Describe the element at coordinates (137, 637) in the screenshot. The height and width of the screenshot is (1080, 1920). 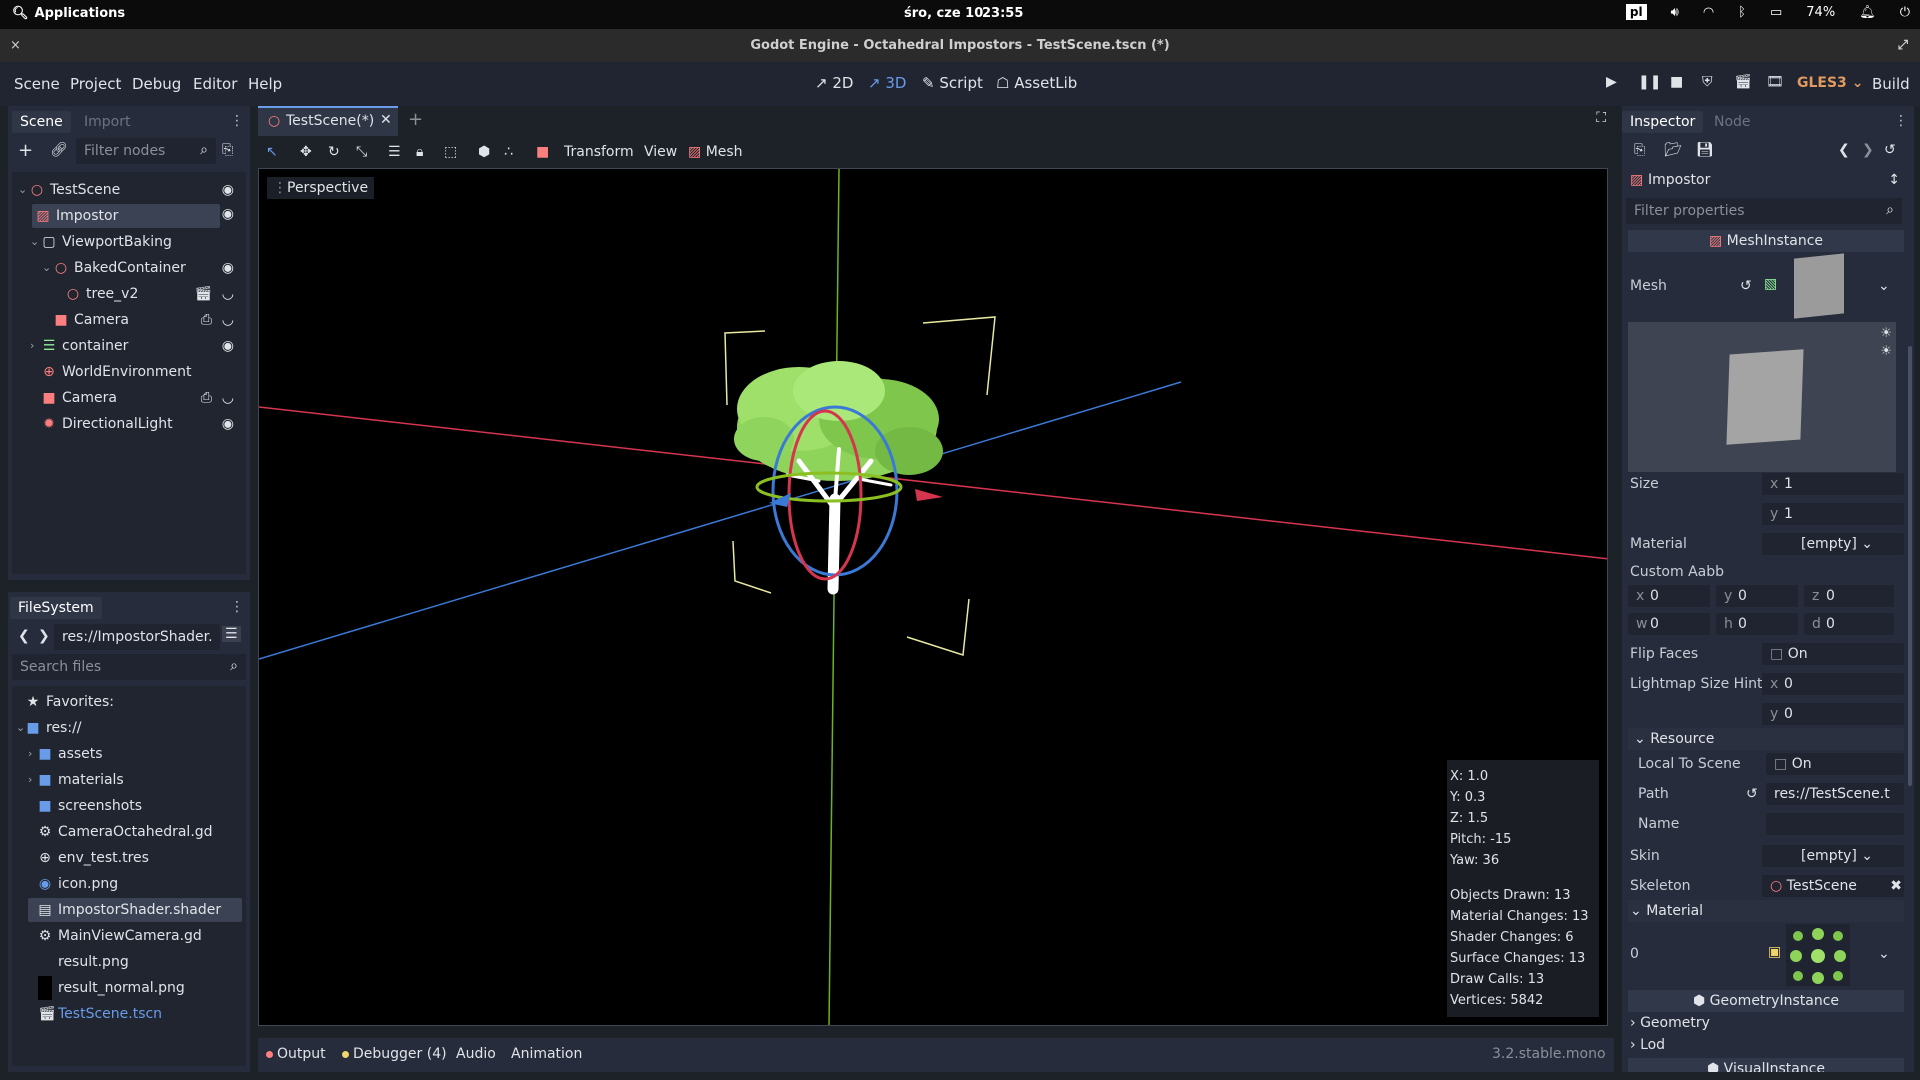
I see `current-path-field: res://ImpostorShader.` at that location.